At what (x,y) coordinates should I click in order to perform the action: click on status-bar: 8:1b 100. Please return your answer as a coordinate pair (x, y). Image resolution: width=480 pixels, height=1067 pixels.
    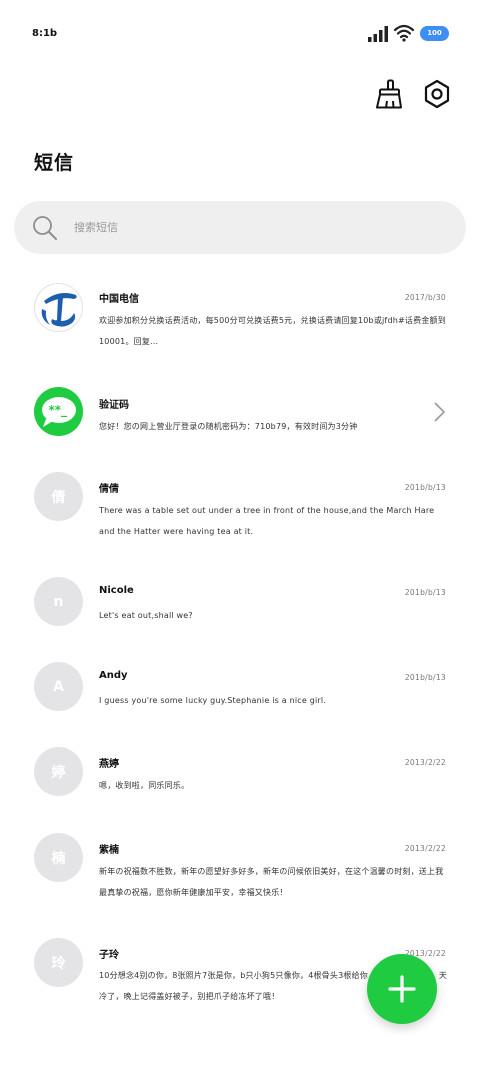
    Looking at the image, I should click on (240, 34).